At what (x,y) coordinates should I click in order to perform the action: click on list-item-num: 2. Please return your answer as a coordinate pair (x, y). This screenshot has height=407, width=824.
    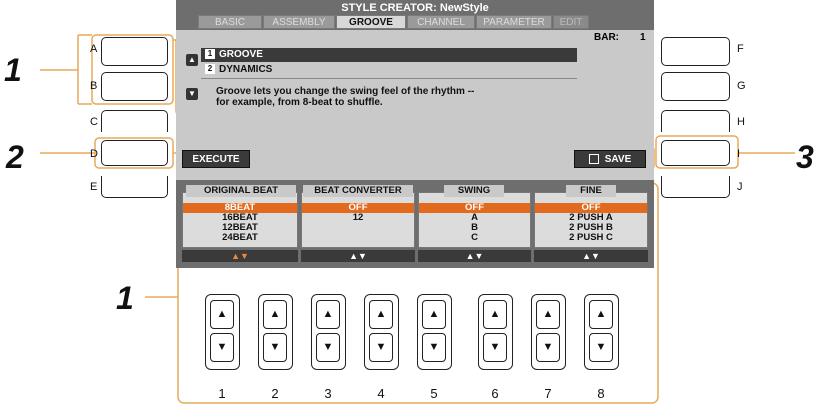
    Looking at the image, I should click on (210, 69).